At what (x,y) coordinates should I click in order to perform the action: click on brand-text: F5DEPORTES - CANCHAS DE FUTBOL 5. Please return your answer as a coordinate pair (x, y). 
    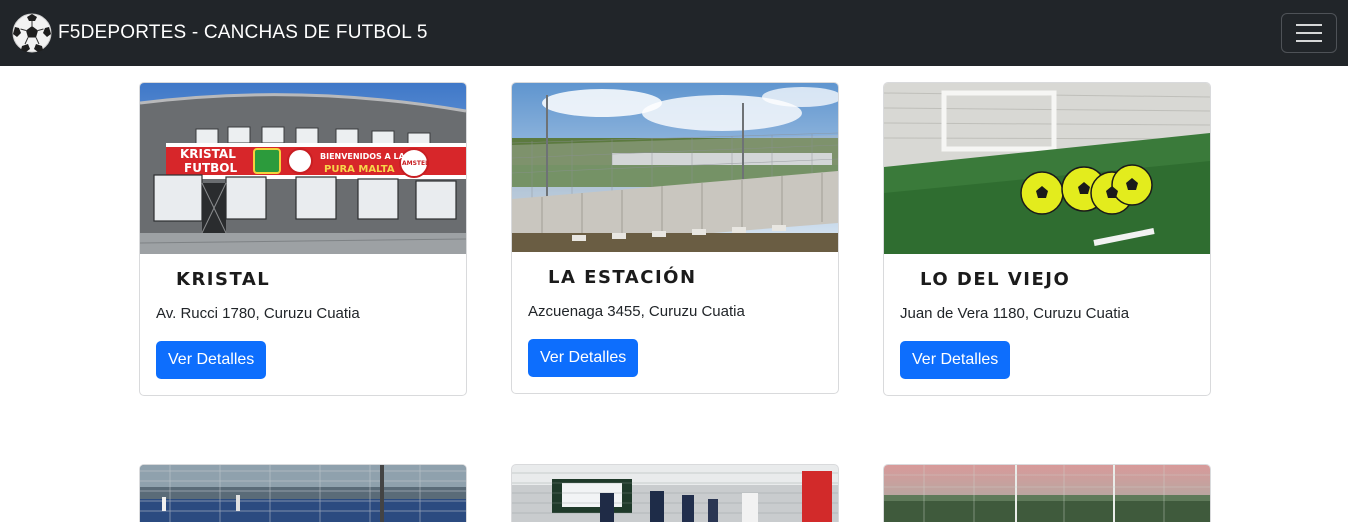
    Looking at the image, I should click on (243, 32).